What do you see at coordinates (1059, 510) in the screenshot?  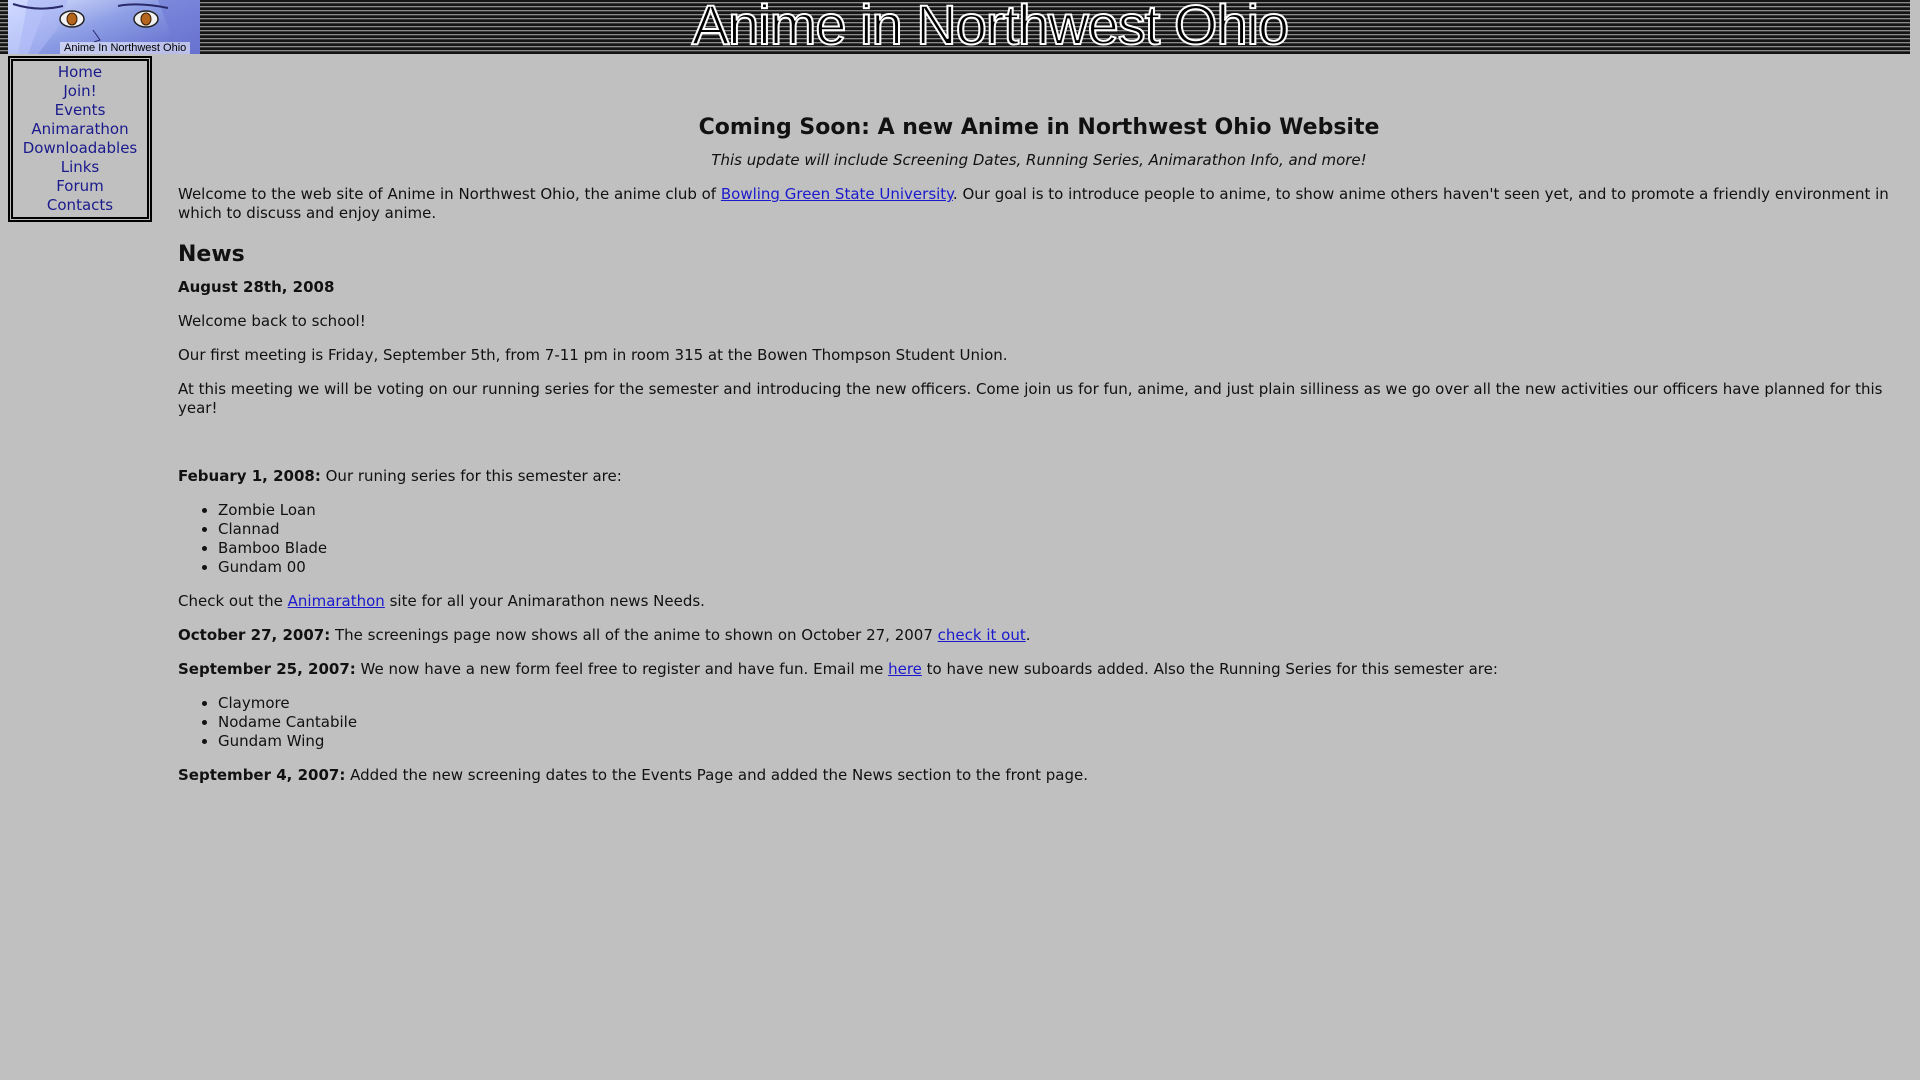 I see `list-item: Zombie Loan` at bounding box center [1059, 510].